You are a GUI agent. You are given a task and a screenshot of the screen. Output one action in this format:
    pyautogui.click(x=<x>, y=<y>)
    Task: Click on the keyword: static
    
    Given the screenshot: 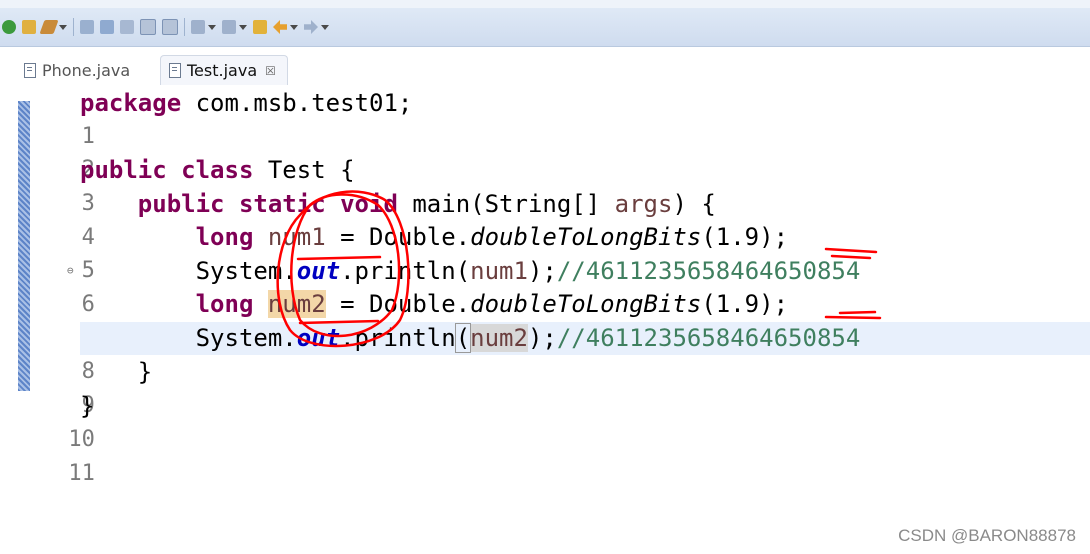 What is the action you would take?
    pyautogui.click(x=282, y=204)
    